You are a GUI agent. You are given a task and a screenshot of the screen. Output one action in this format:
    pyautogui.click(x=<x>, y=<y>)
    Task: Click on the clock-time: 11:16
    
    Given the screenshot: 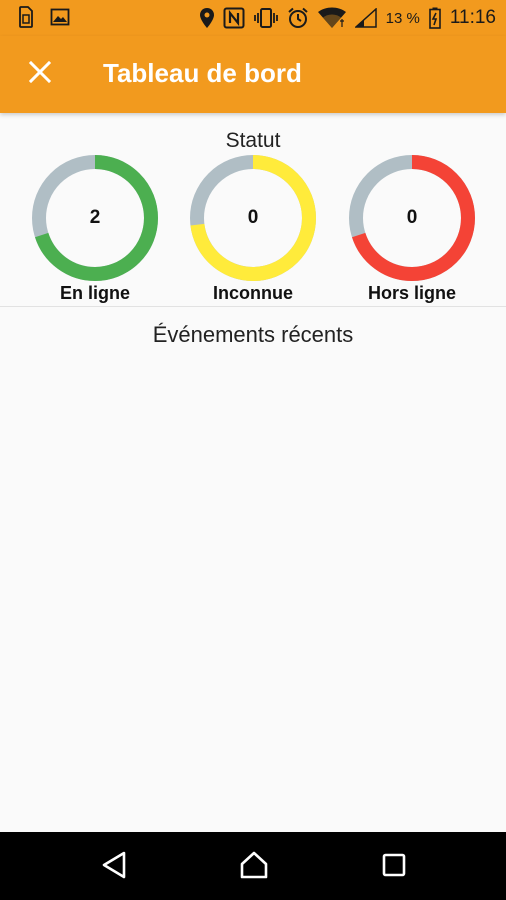 What is the action you would take?
    pyautogui.click(x=472, y=17)
    